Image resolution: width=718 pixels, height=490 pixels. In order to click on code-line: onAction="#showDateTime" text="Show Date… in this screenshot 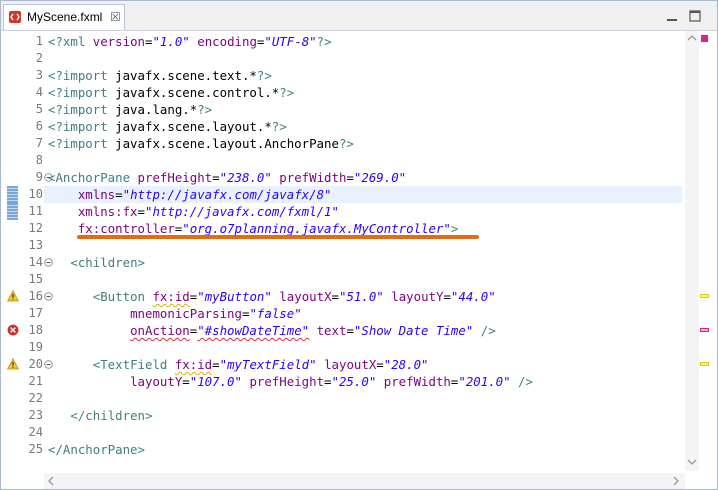, I will do `click(272, 330)`.